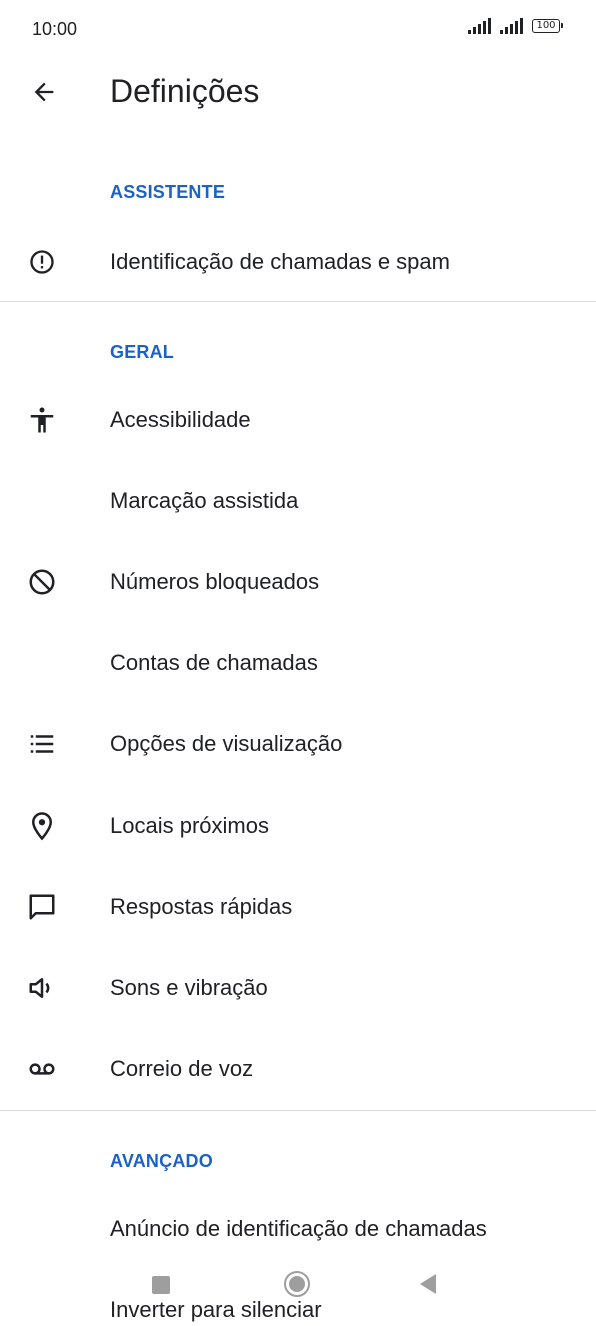  Describe the element at coordinates (280, 261) in the screenshot. I see `setting-label: Identificação de chamadas e spam` at that location.